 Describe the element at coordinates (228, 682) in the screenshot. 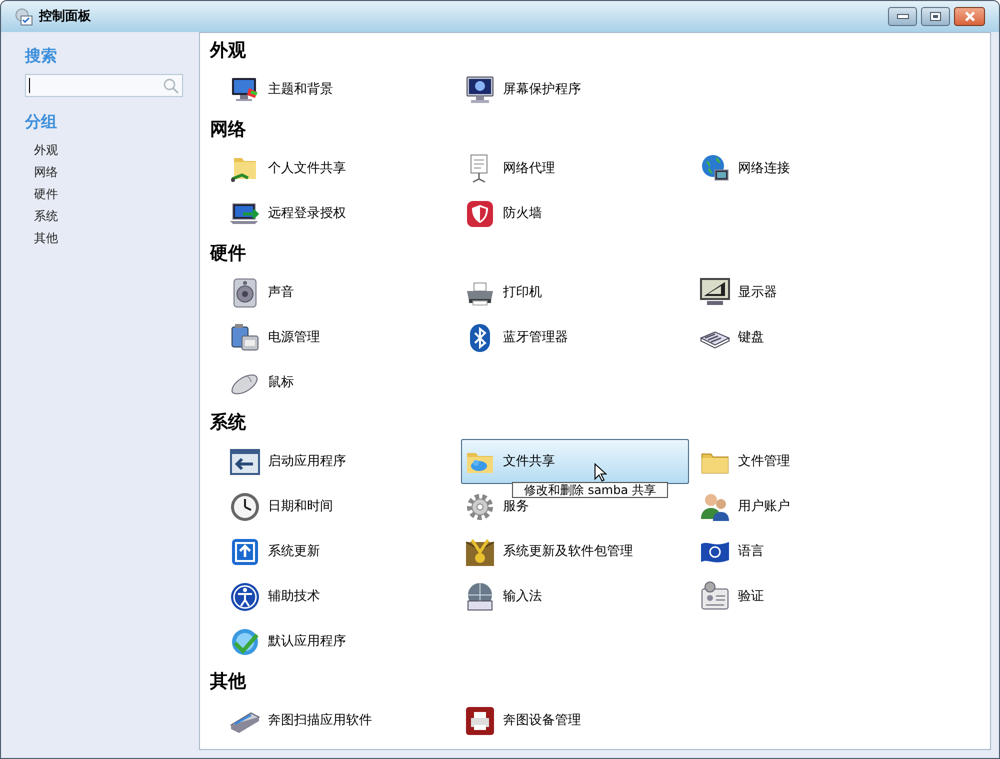

I see `section-heading: 其他` at that location.